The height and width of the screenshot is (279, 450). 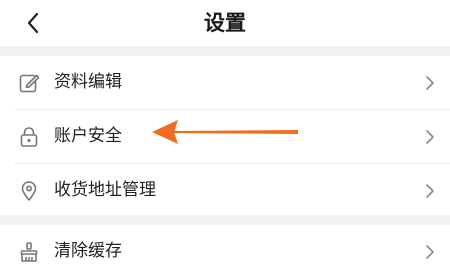 I want to click on annotation-arrow, so click(x=225, y=132).